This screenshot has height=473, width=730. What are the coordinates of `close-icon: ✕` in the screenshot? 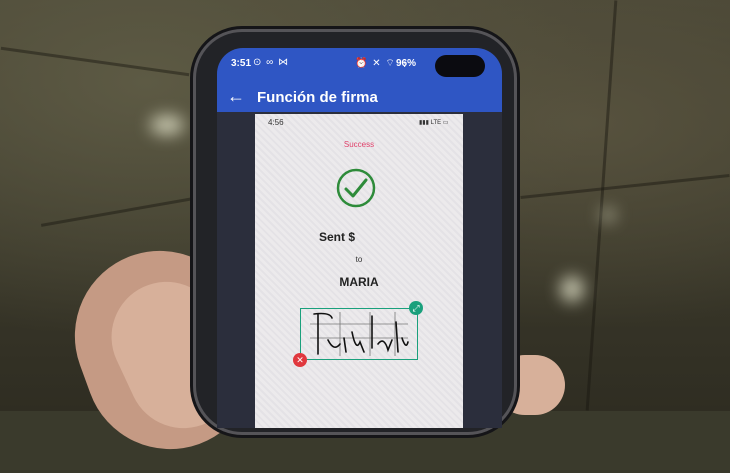 It's located at (300, 360).